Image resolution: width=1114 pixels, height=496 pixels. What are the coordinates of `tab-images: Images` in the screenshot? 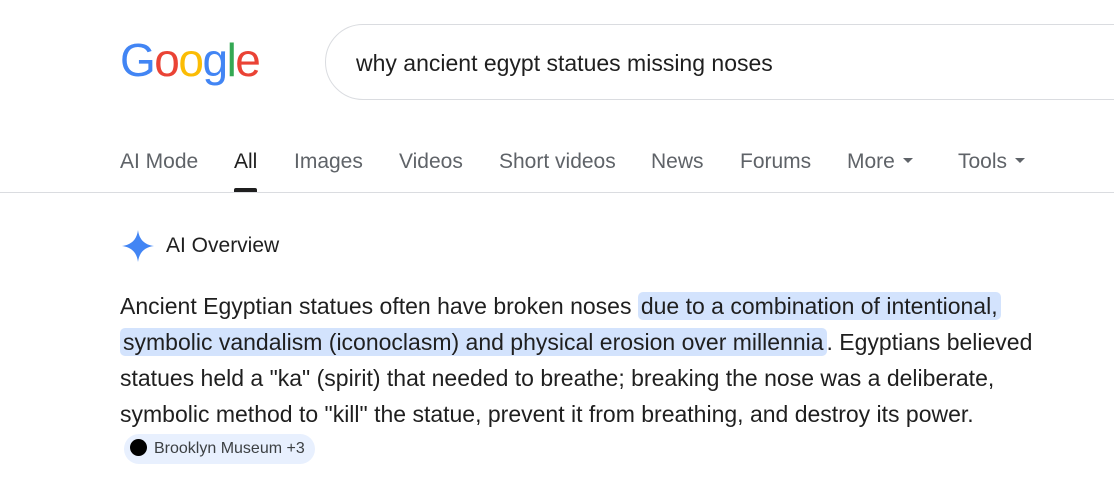 It's located at (328, 166).